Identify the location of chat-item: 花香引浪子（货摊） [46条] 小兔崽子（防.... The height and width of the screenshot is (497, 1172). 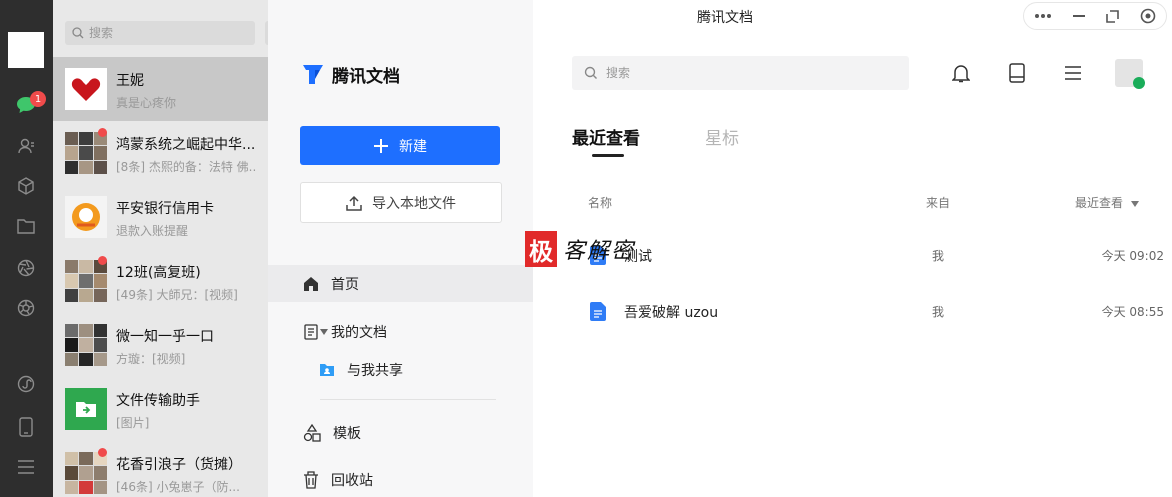
(160, 469).